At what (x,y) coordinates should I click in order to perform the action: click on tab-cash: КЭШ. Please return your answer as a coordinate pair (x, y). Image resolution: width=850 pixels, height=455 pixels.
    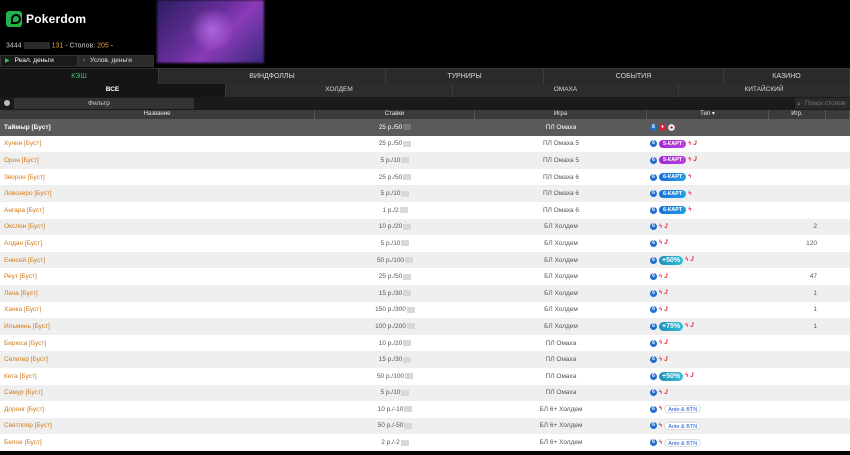
    Looking at the image, I should click on (79, 77).